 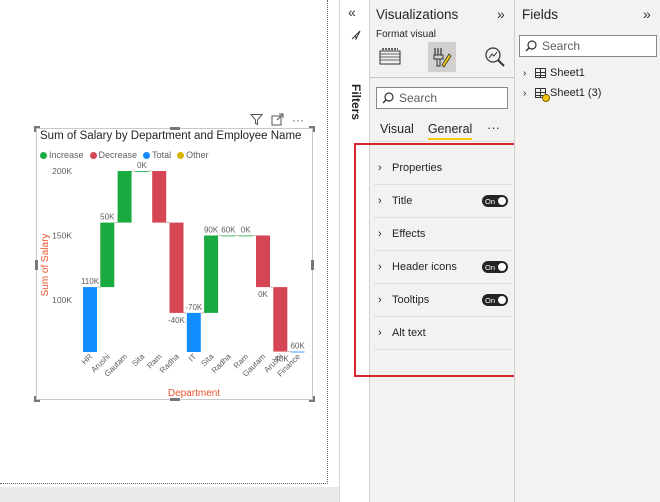 I want to click on filters-icon, so click(x=356, y=36).